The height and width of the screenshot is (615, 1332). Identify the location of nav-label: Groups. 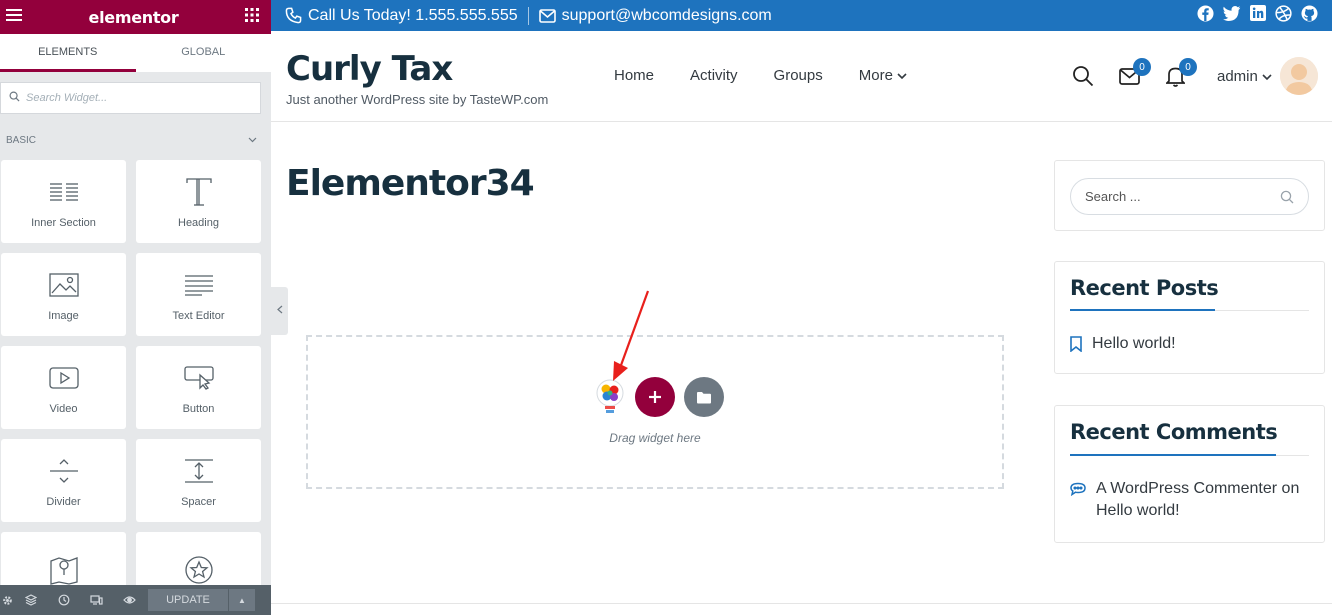
(798, 75).